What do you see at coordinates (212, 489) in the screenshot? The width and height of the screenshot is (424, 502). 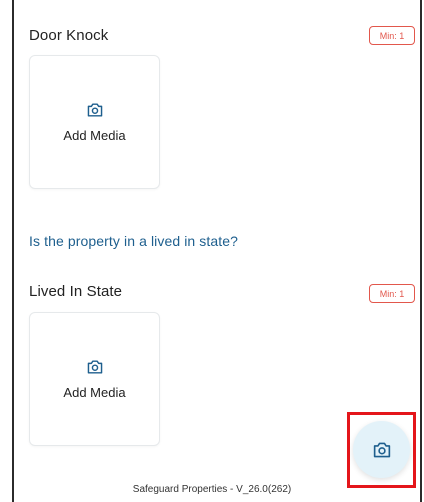 I see `app-version-footer: Safeguard Properties - V_26.0(262)` at bounding box center [212, 489].